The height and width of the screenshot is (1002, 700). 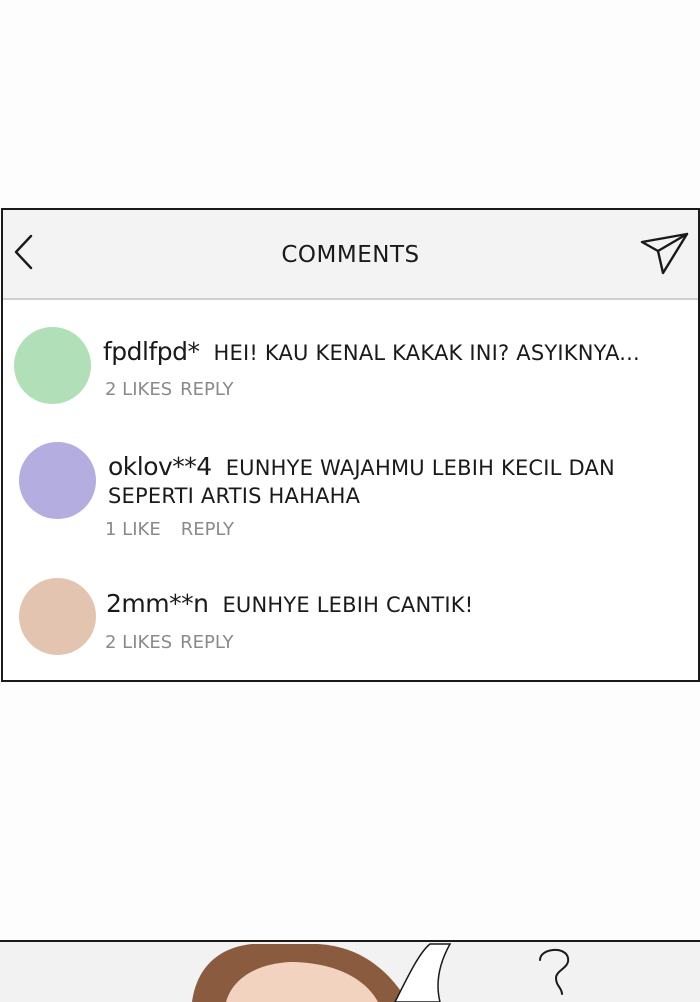 What do you see at coordinates (157, 603) in the screenshot?
I see `username: 2mm**n` at bounding box center [157, 603].